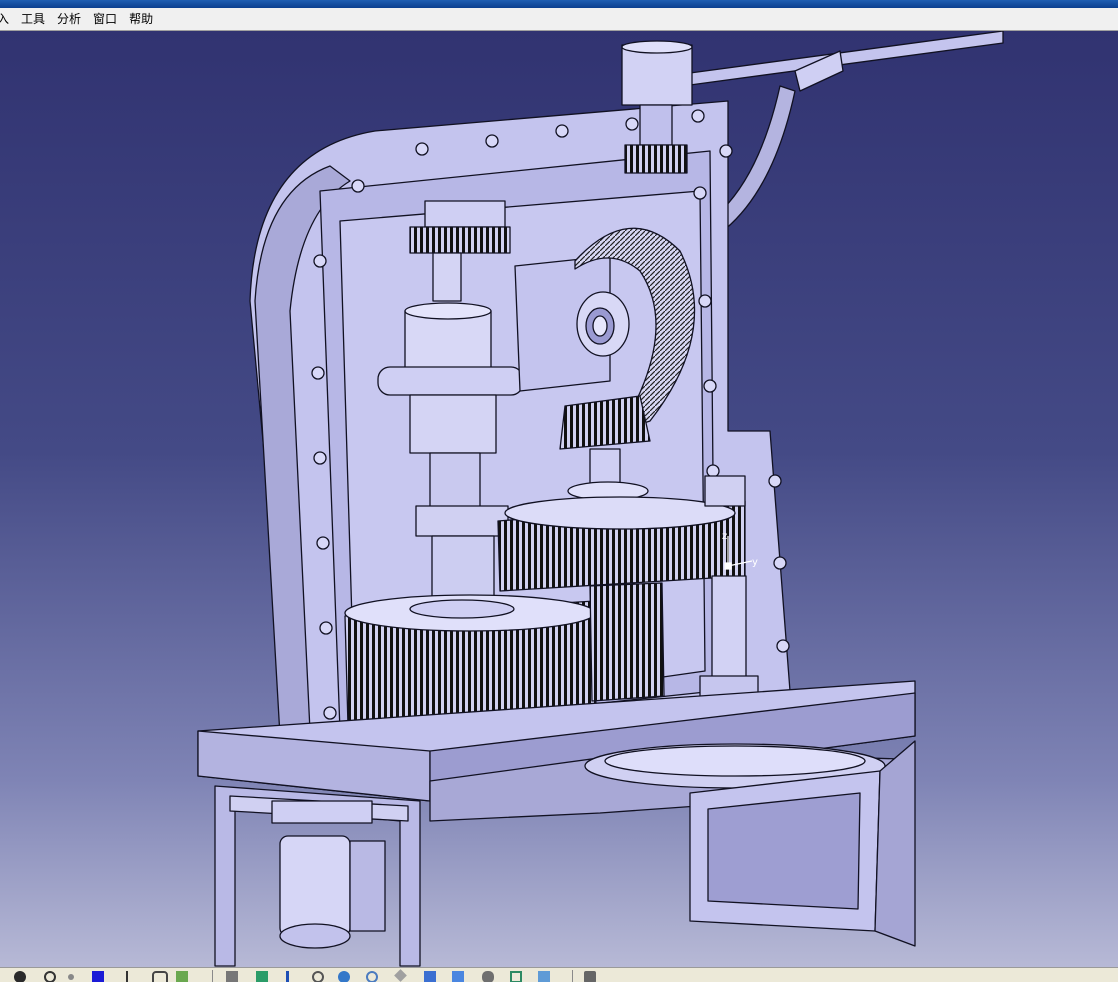 This screenshot has height=982, width=1118. I want to click on clip-icon, so click(160, 976).